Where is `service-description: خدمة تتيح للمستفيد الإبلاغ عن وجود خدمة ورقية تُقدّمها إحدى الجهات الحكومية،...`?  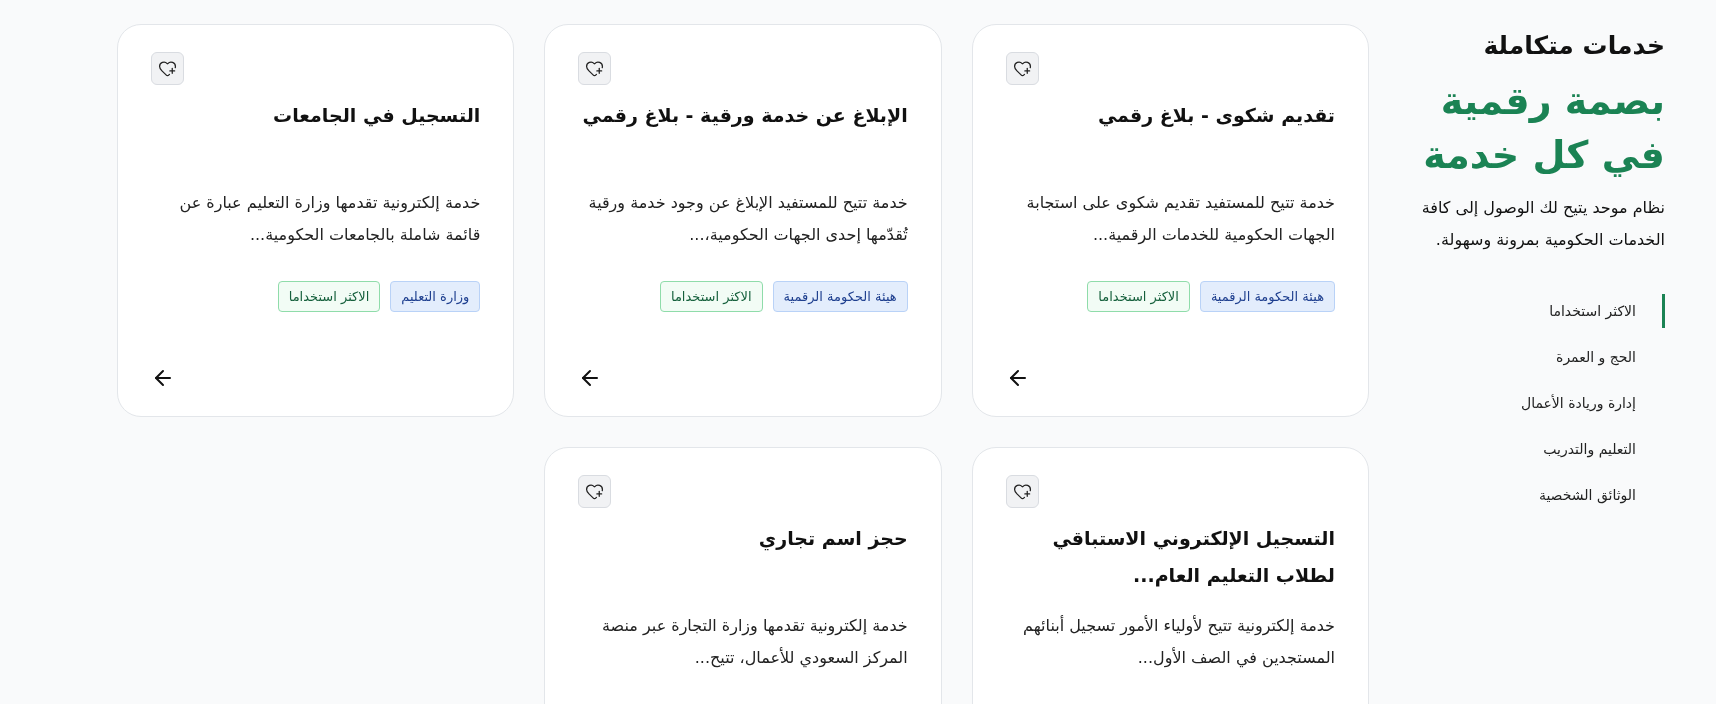 service-description: خدمة تتيح للمستفيد الإبلاغ عن وجود خدمة ورقية تُقدّمها إحدى الجهات الحكومية،... is located at coordinates (747, 219).